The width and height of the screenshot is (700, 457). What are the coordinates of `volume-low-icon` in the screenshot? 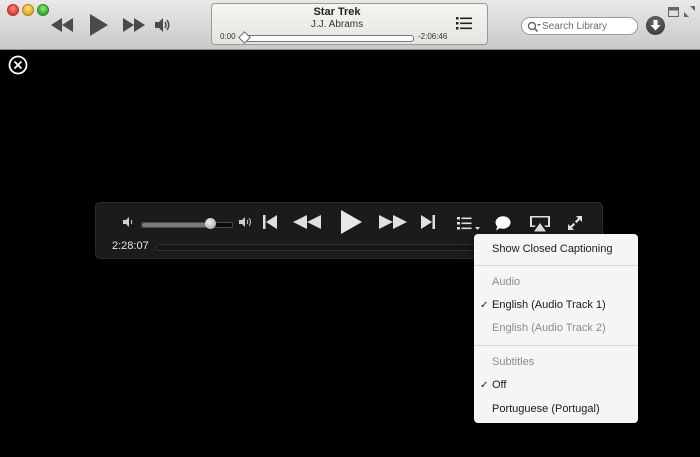 It's located at (128, 222).